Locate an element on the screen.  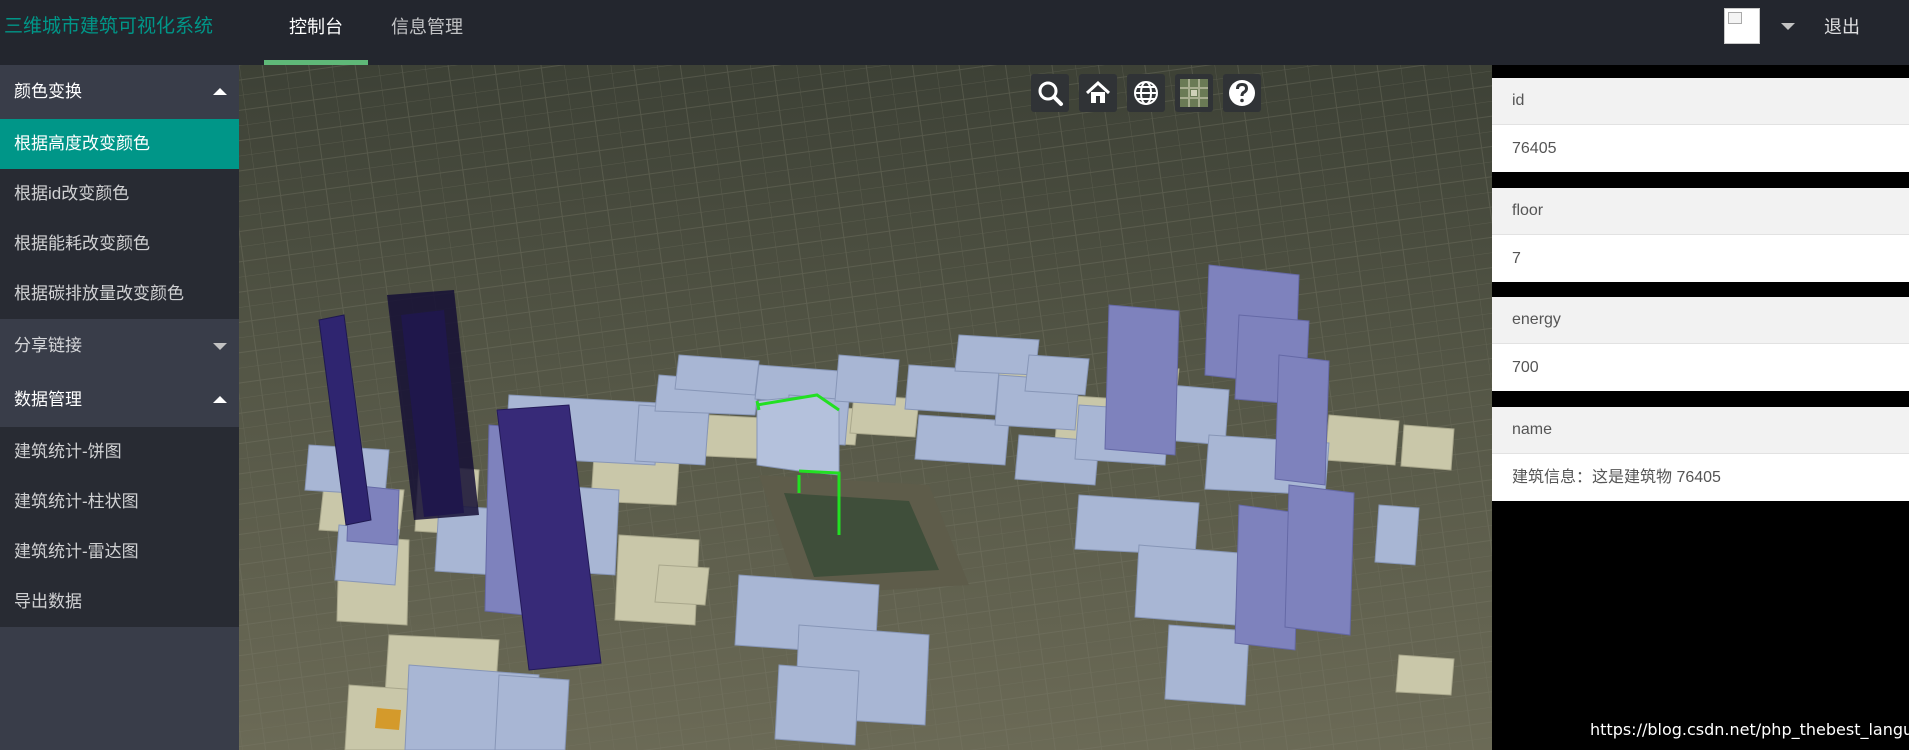
home-button is located at coordinates (1098, 93).